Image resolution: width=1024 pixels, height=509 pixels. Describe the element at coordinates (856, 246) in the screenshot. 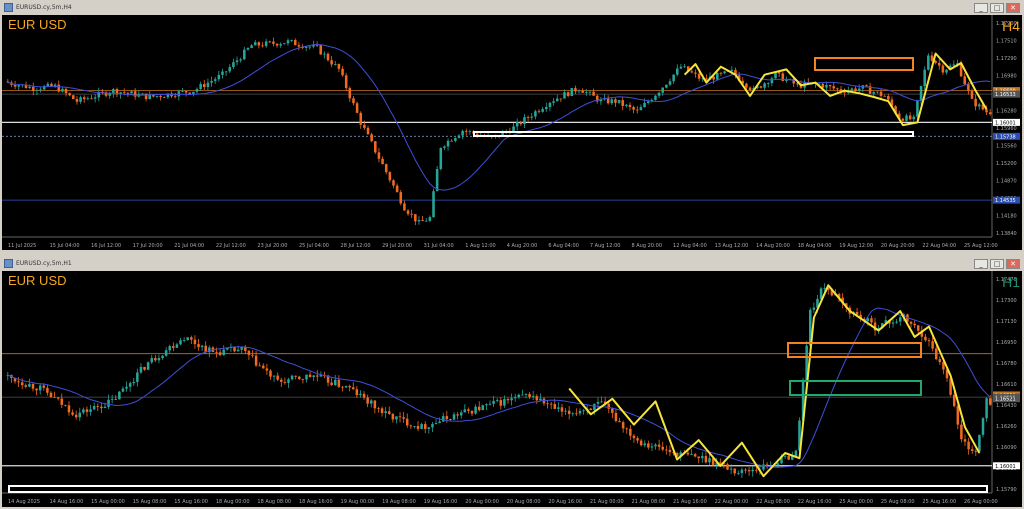

I see `x-tick-label: 19 Aug 12:00` at that location.